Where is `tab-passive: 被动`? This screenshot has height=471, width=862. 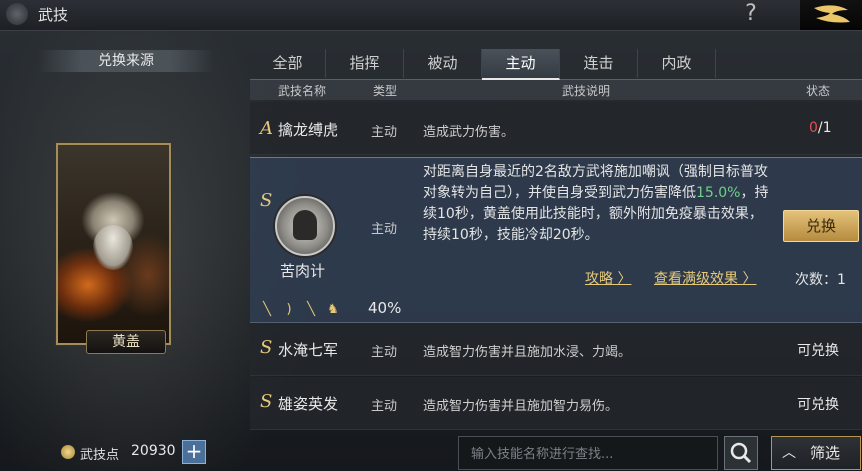
tab-passive: 被动 is located at coordinates (443, 63).